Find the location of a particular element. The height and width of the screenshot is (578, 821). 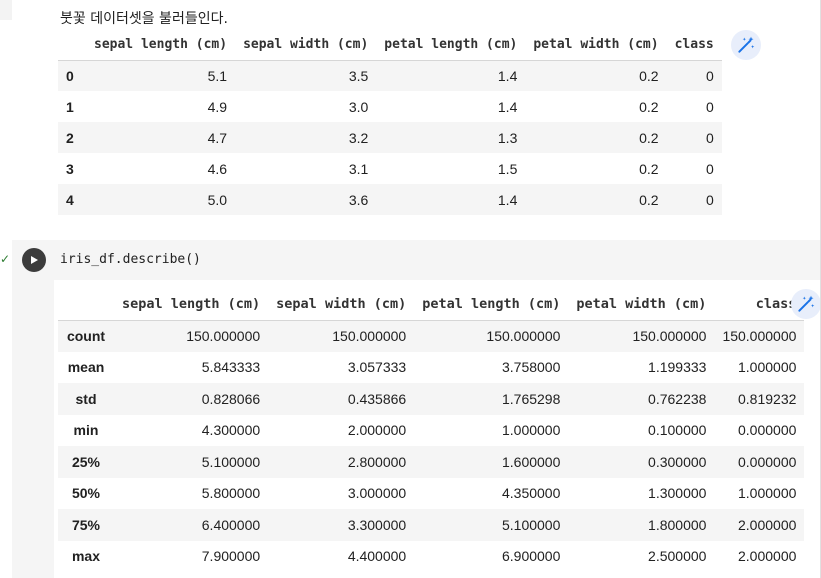

table-cell: 0.435866 is located at coordinates (377, 398).